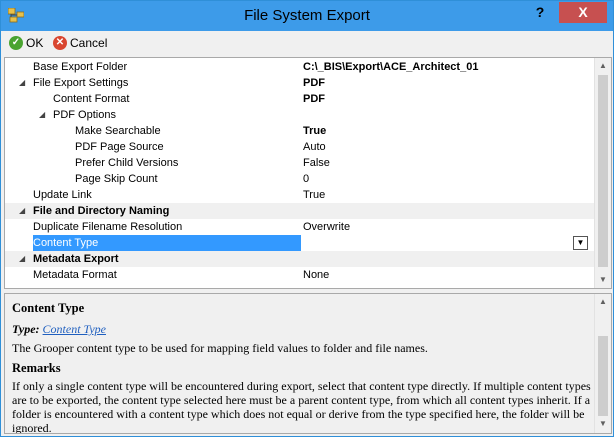 The height and width of the screenshot is (437, 614). What do you see at coordinates (62, 195) in the screenshot?
I see `property-name: Update Link` at bounding box center [62, 195].